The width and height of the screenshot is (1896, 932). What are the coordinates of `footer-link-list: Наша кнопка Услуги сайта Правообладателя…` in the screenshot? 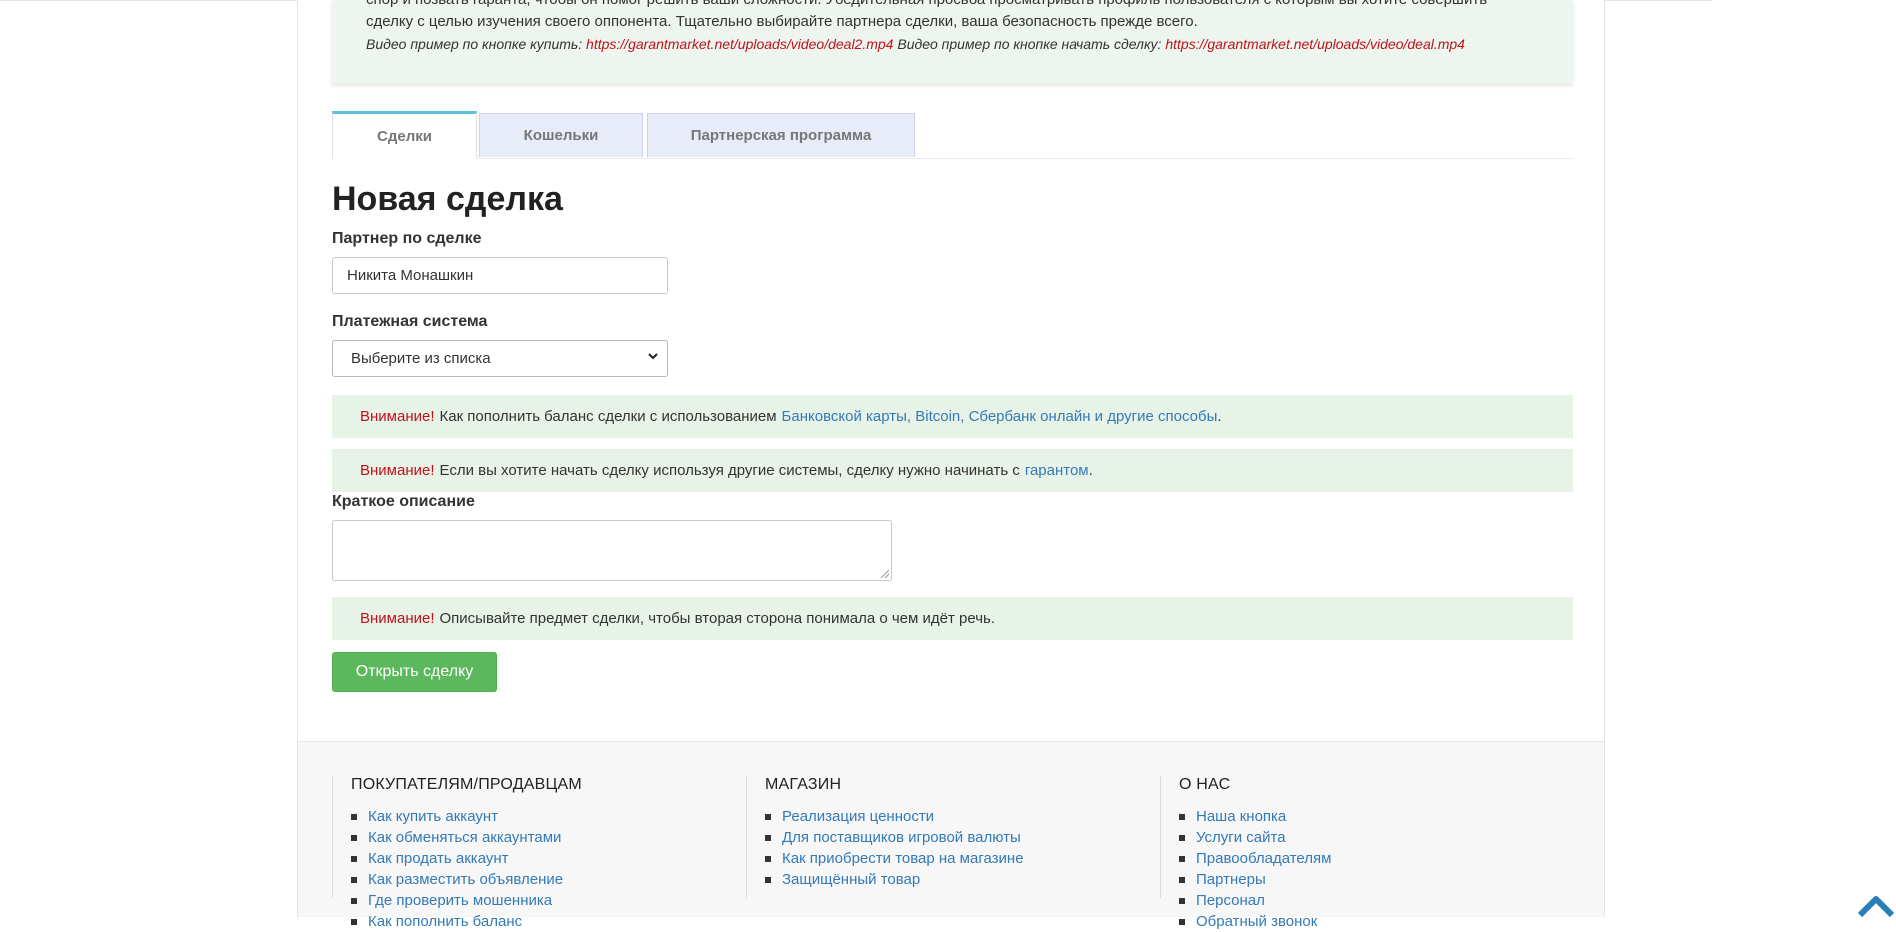 It's located at (1255, 869).